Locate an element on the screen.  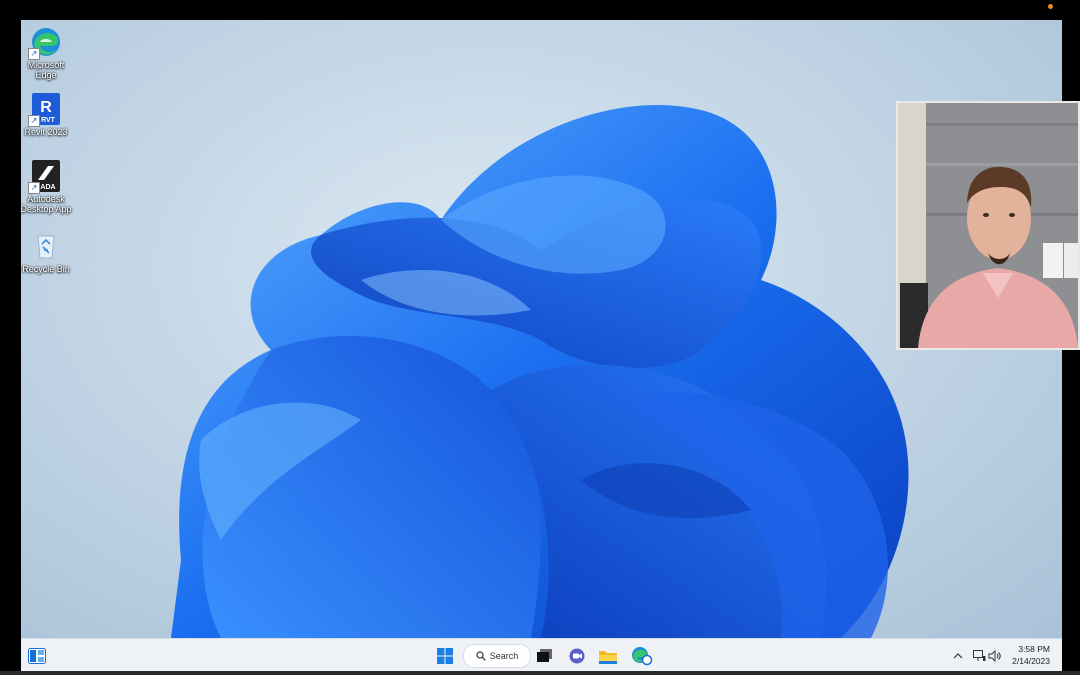
widgets-icon is located at coordinates (37, 656).